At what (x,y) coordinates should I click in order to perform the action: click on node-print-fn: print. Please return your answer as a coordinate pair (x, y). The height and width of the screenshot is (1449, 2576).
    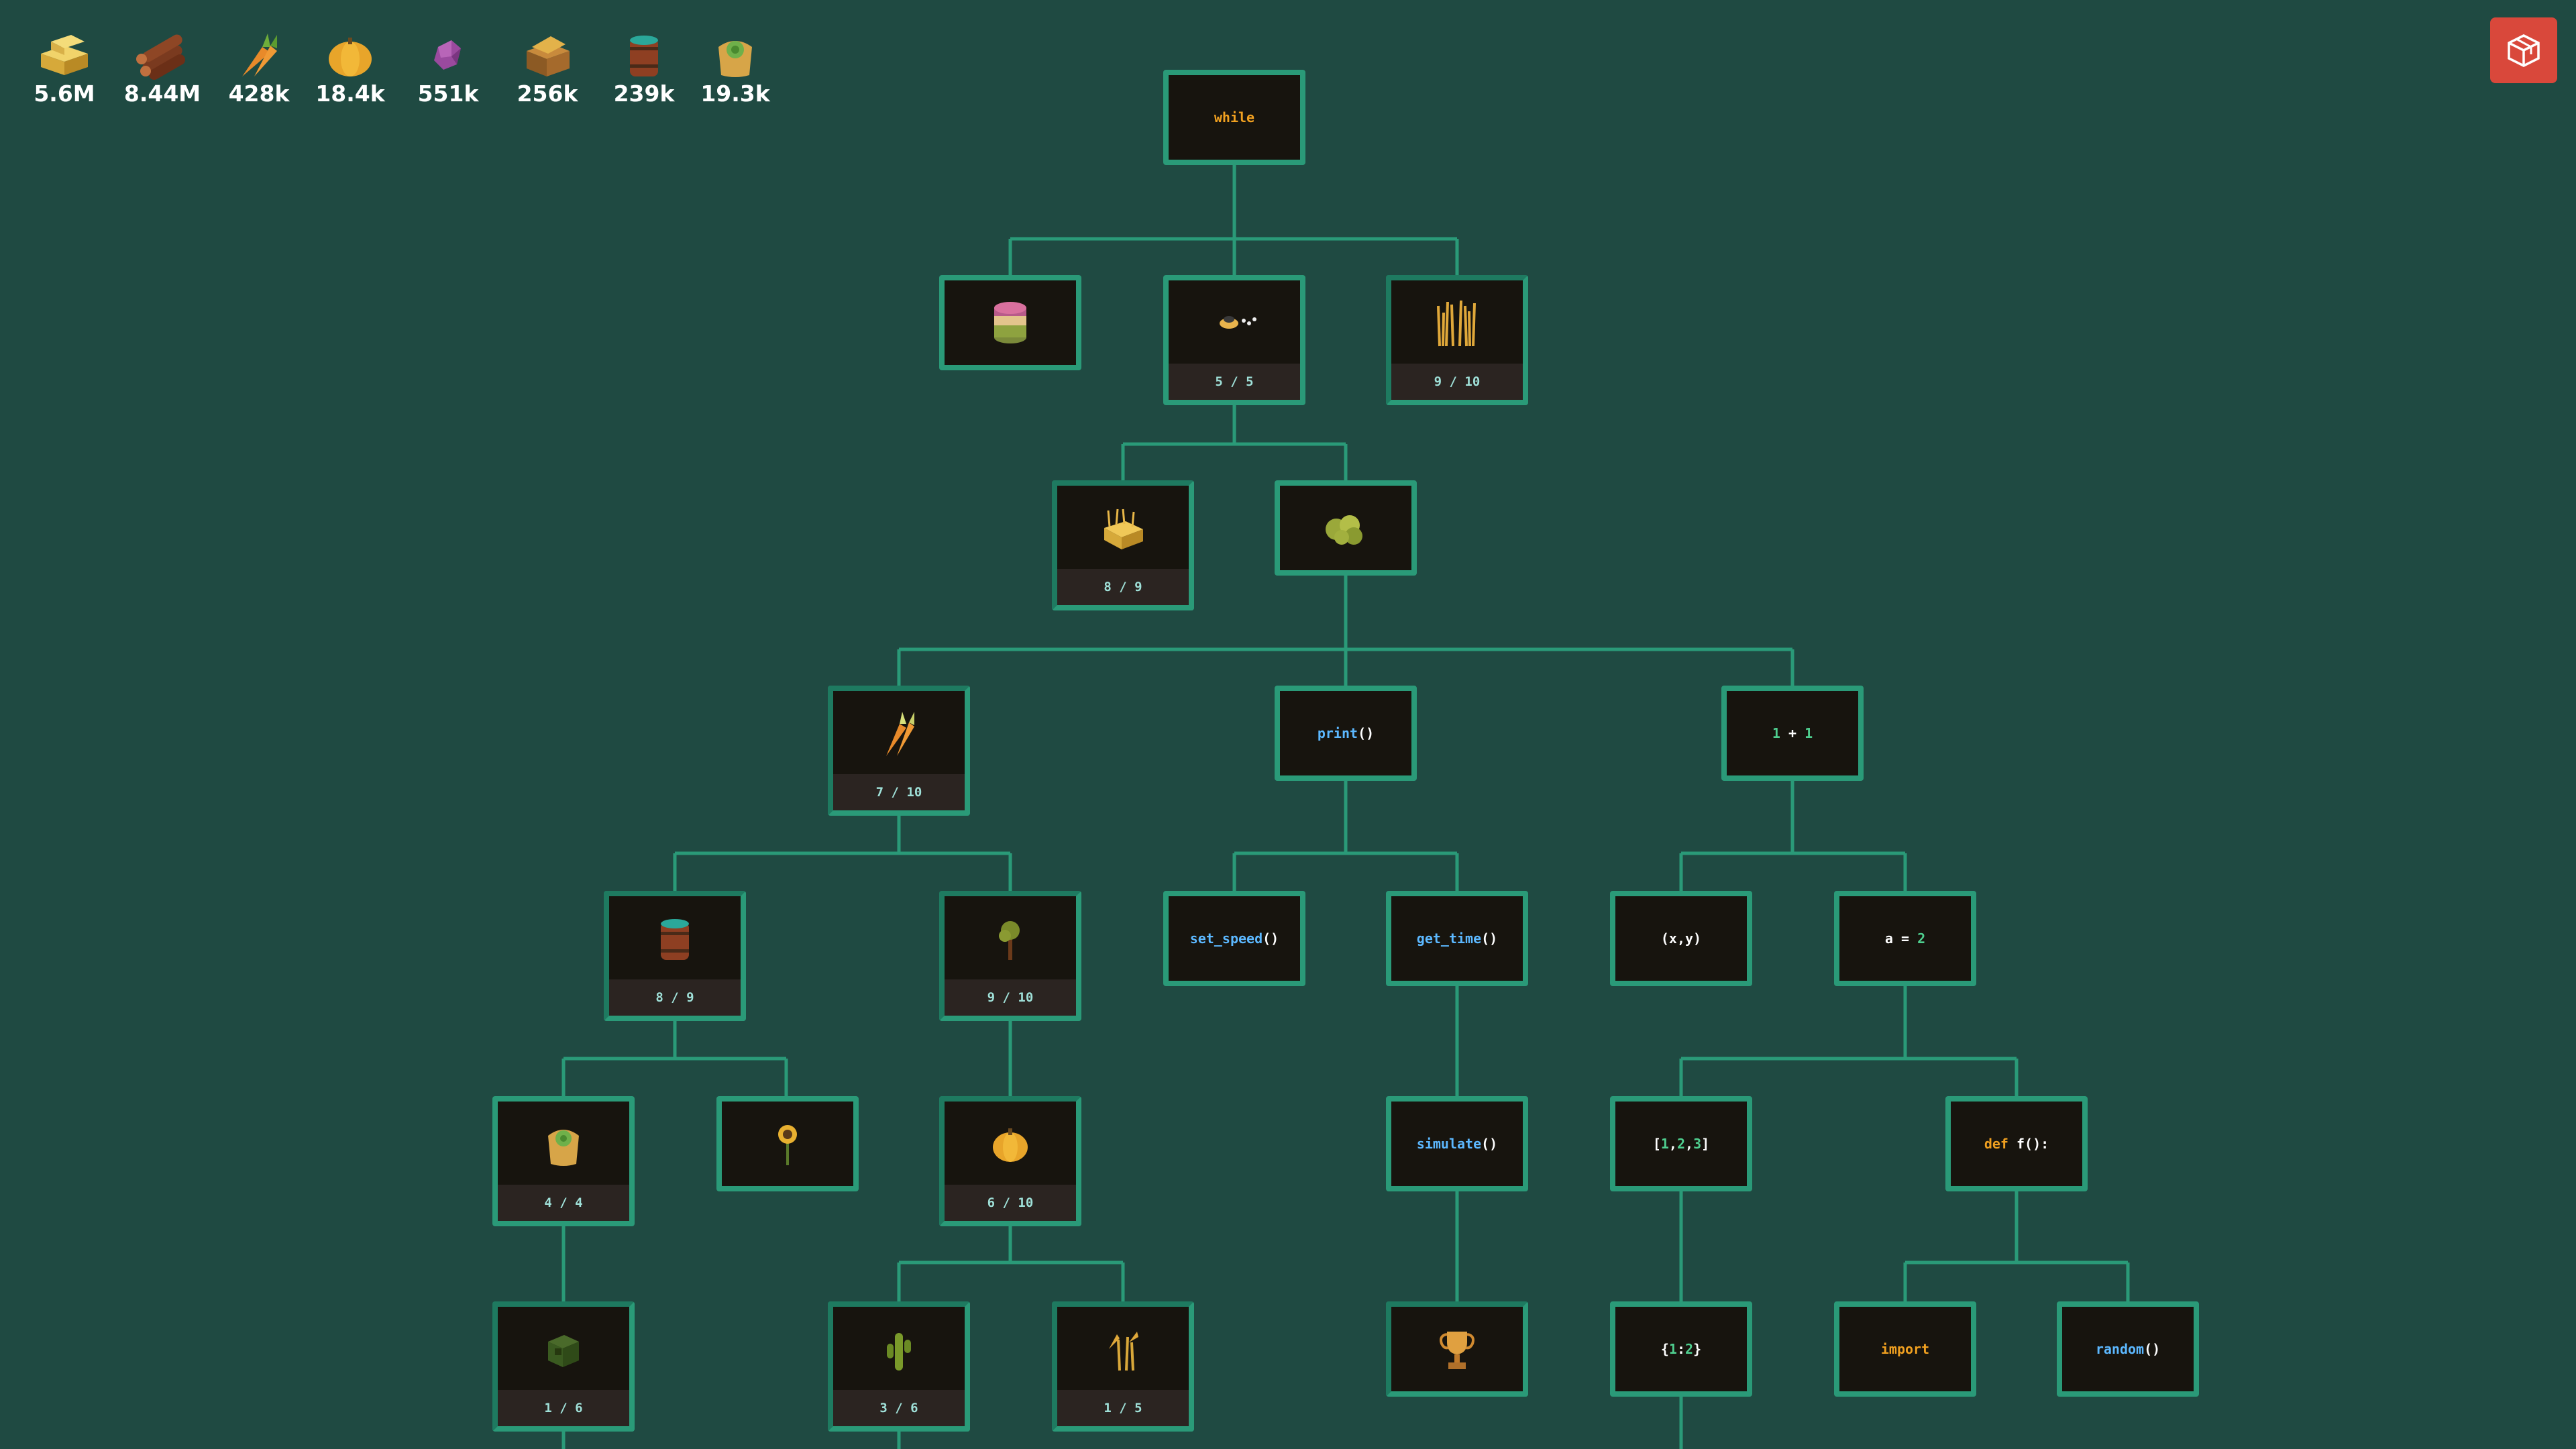
    Looking at the image, I should click on (1337, 733).